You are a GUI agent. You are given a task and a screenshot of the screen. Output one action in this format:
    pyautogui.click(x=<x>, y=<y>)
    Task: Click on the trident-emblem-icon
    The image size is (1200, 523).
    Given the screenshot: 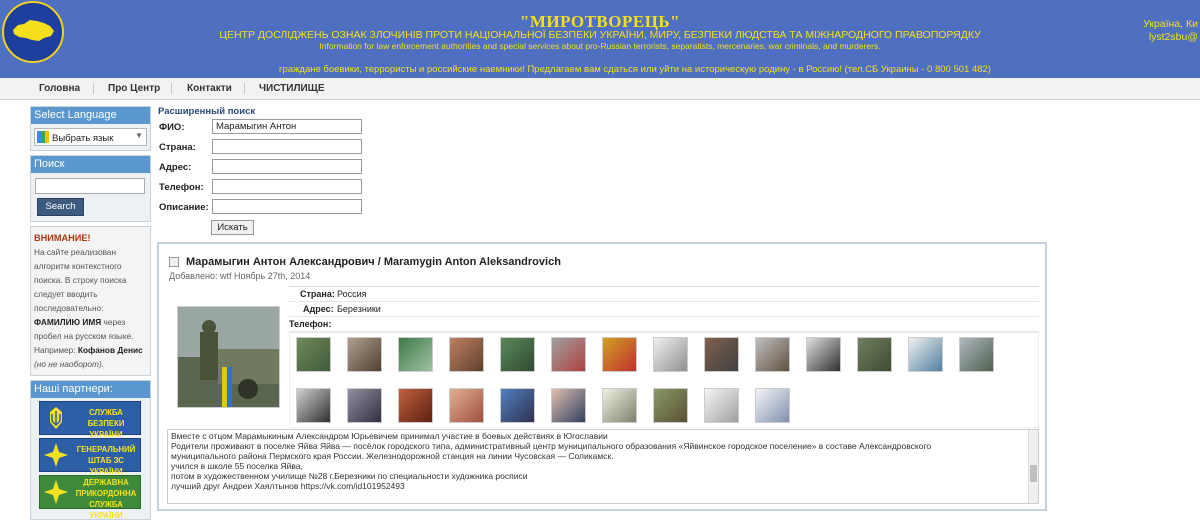 What is the action you would take?
    pyautogui.click(x=56, y=418)
    